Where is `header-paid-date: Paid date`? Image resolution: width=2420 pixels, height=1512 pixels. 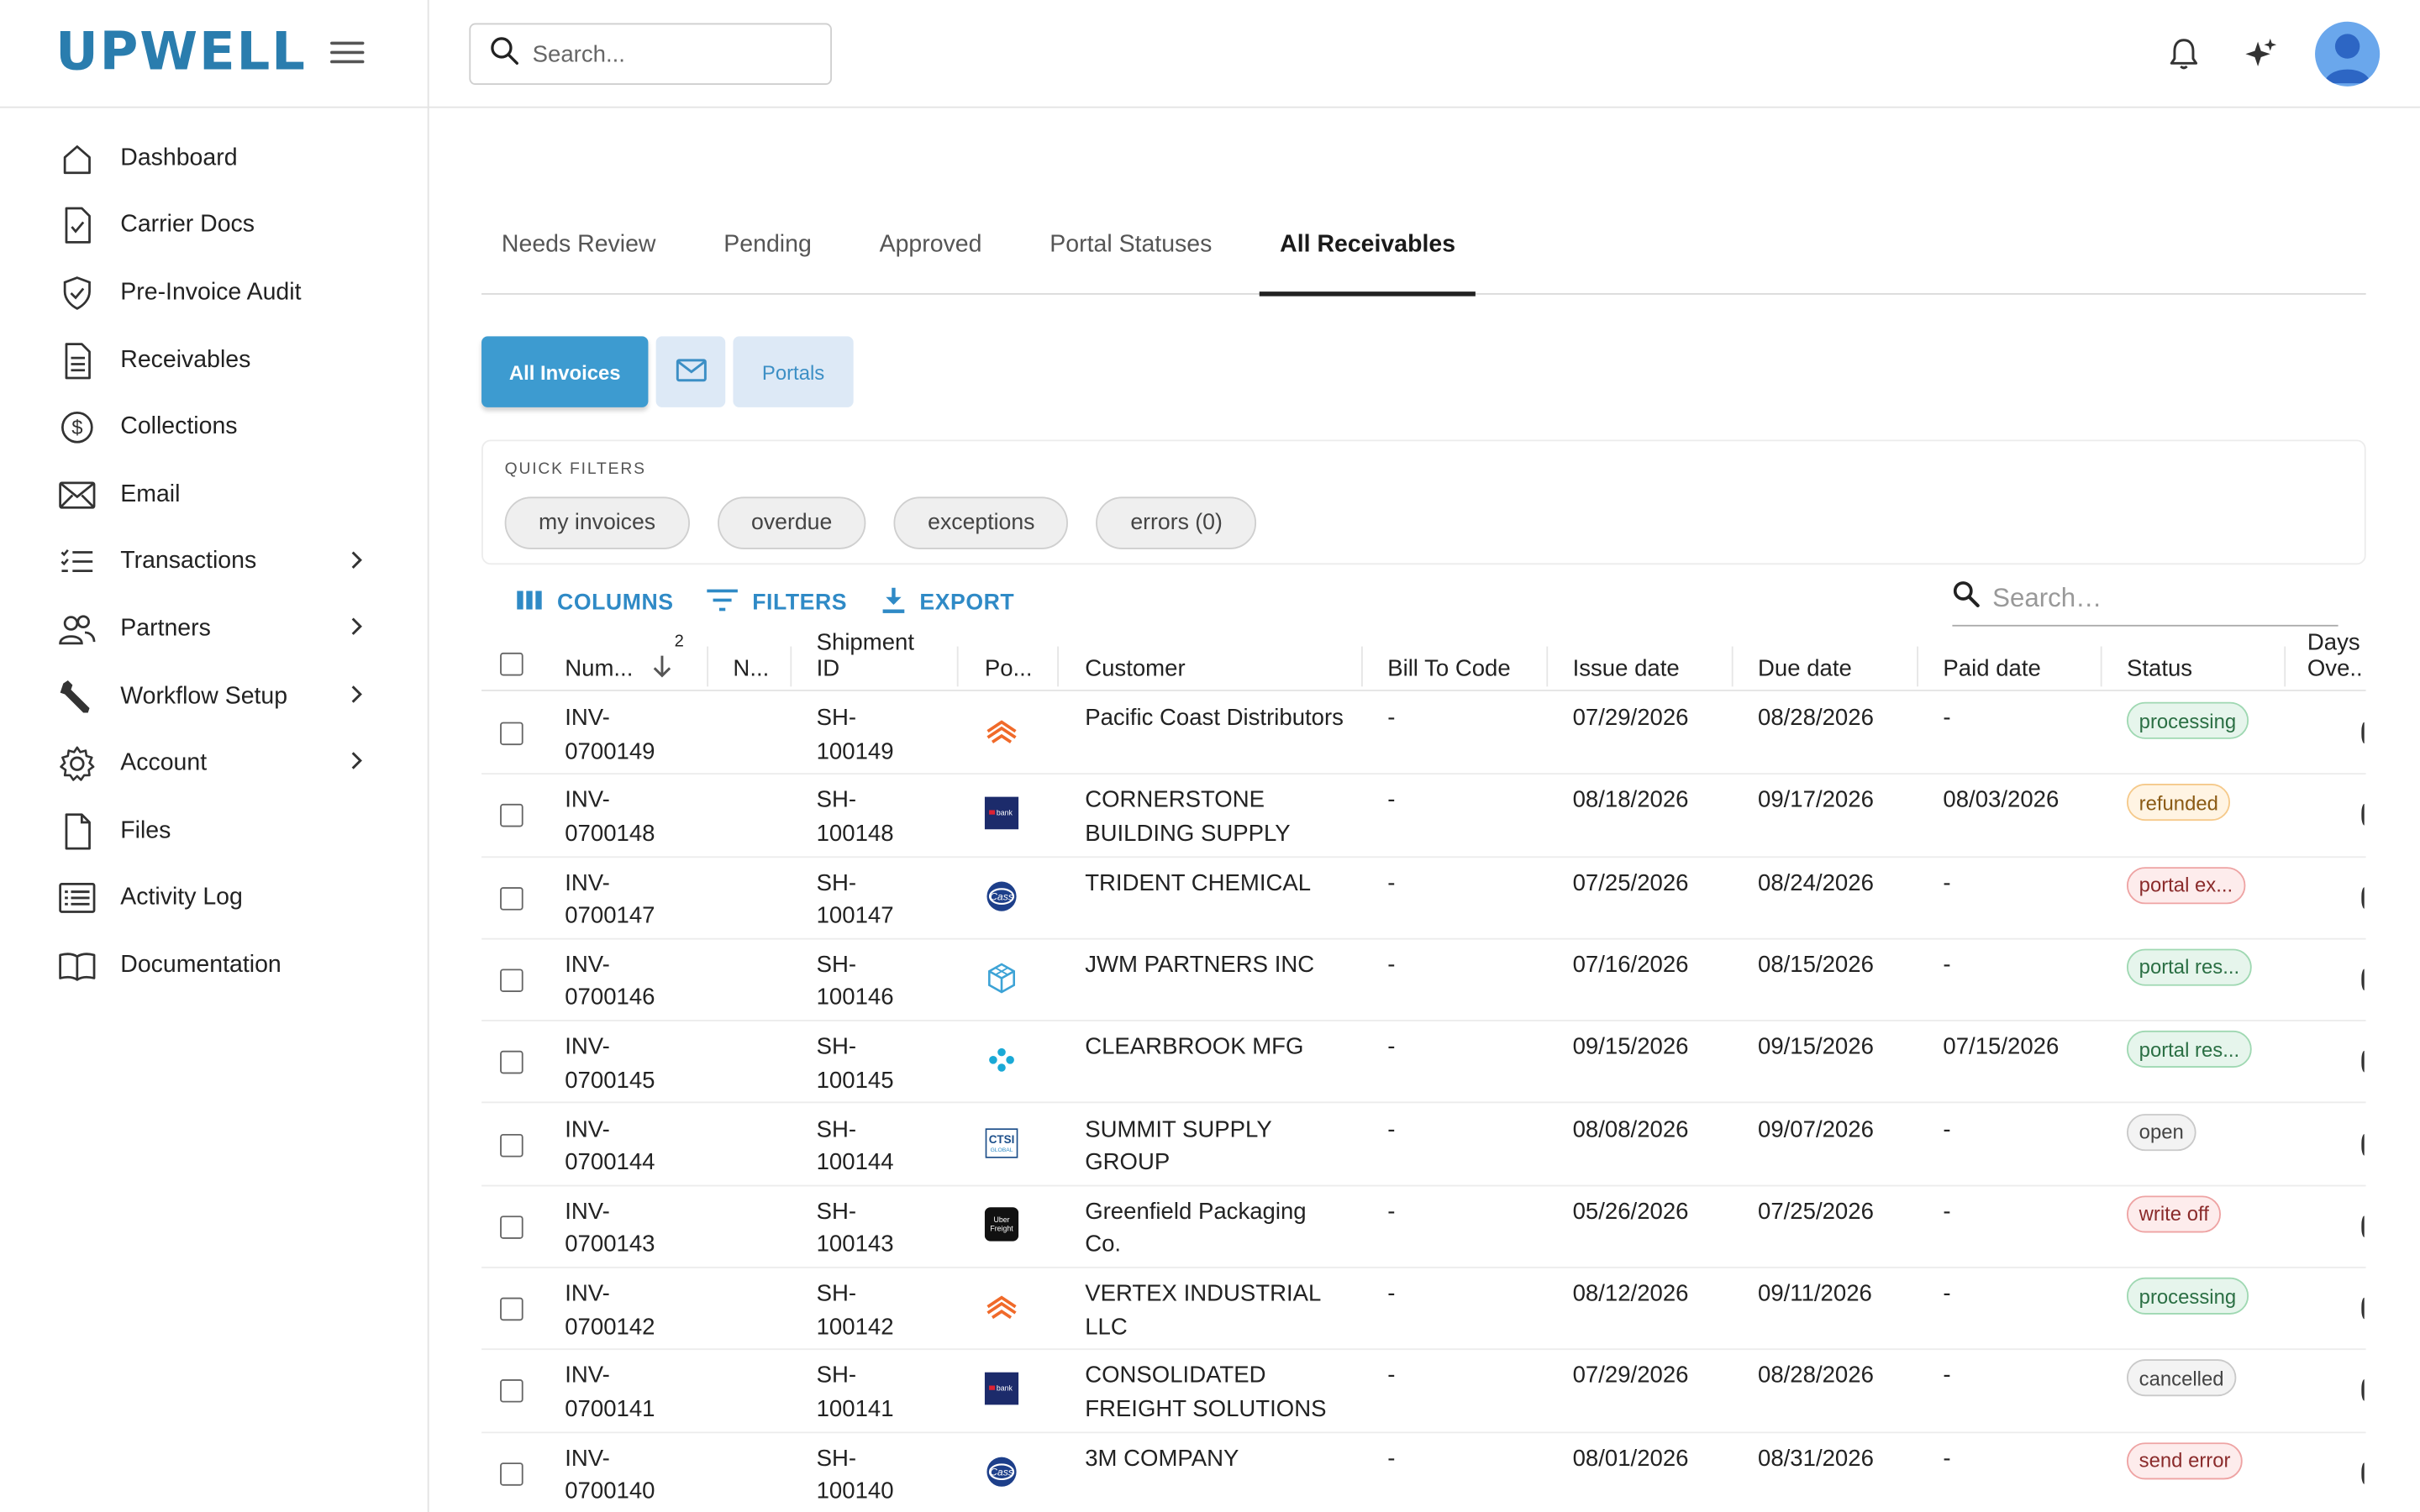 header-paid-date: Paid date is located at coordinates (1991, 659).